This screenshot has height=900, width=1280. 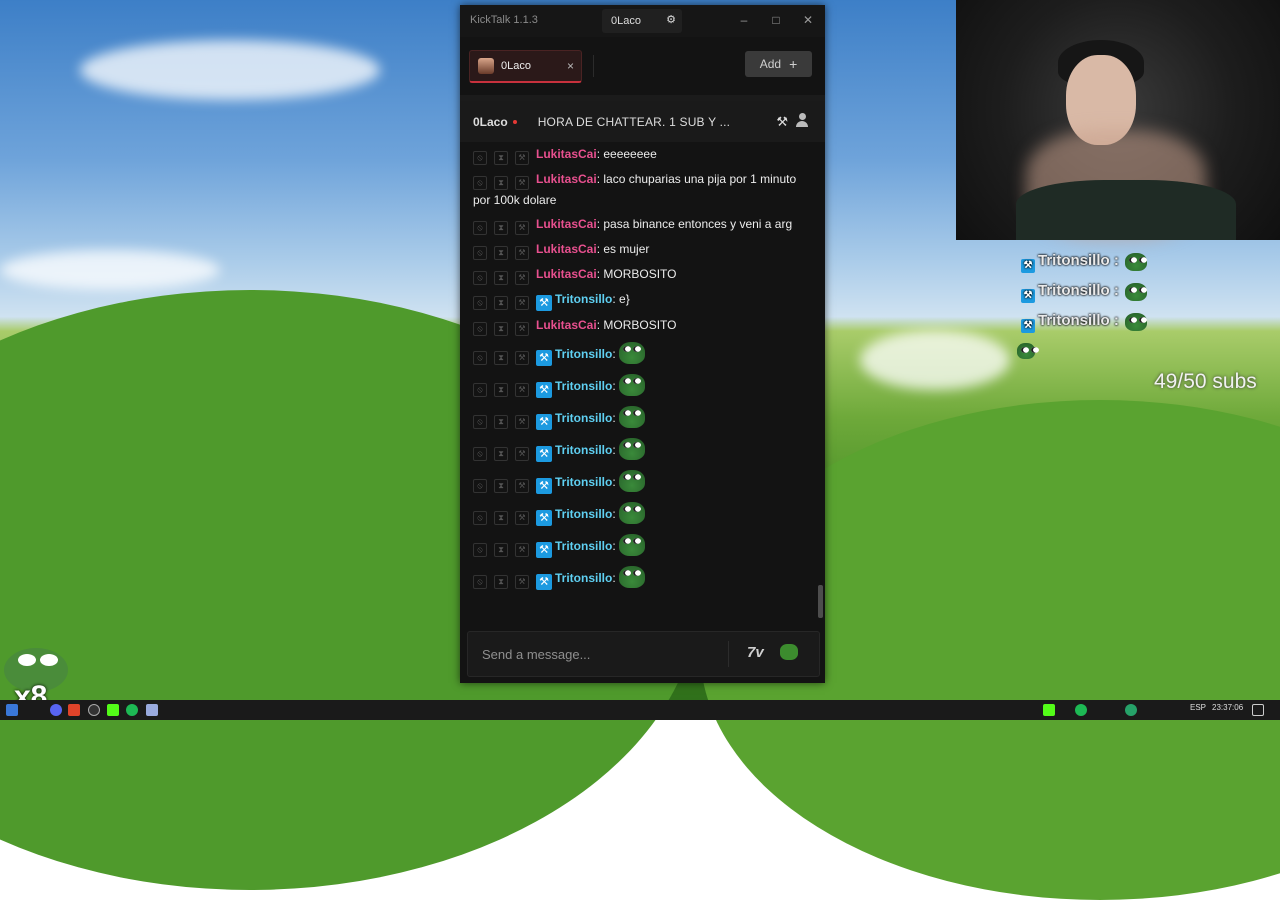 What do you see at coordinates (808, 20) in the screenshot?
I see `close-button: ✕` at bounding box center [808, 20].